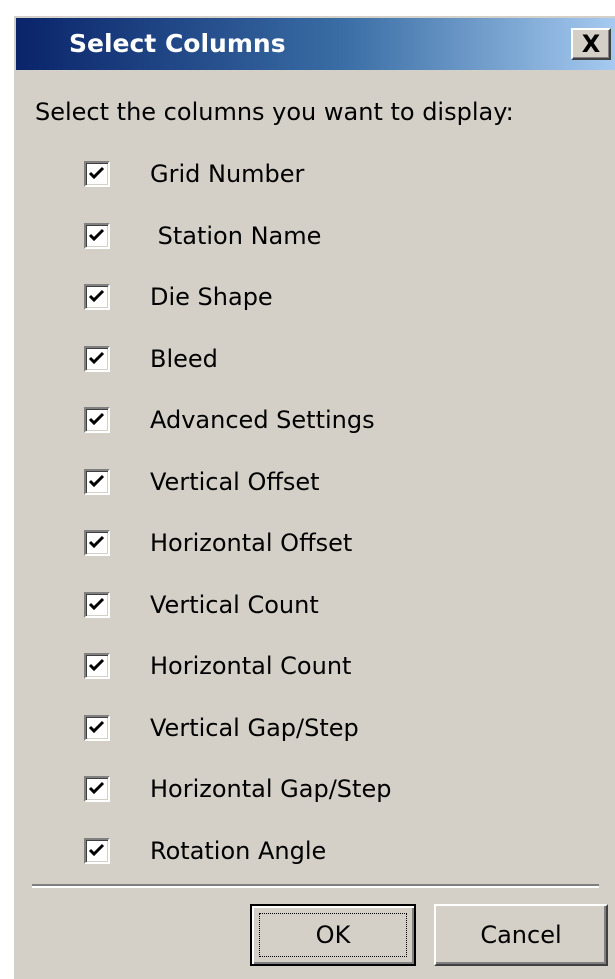 The width and height of the screenshot is (615, 979). I want to click on column-option: Horizontal Offset, so click(237, 550).